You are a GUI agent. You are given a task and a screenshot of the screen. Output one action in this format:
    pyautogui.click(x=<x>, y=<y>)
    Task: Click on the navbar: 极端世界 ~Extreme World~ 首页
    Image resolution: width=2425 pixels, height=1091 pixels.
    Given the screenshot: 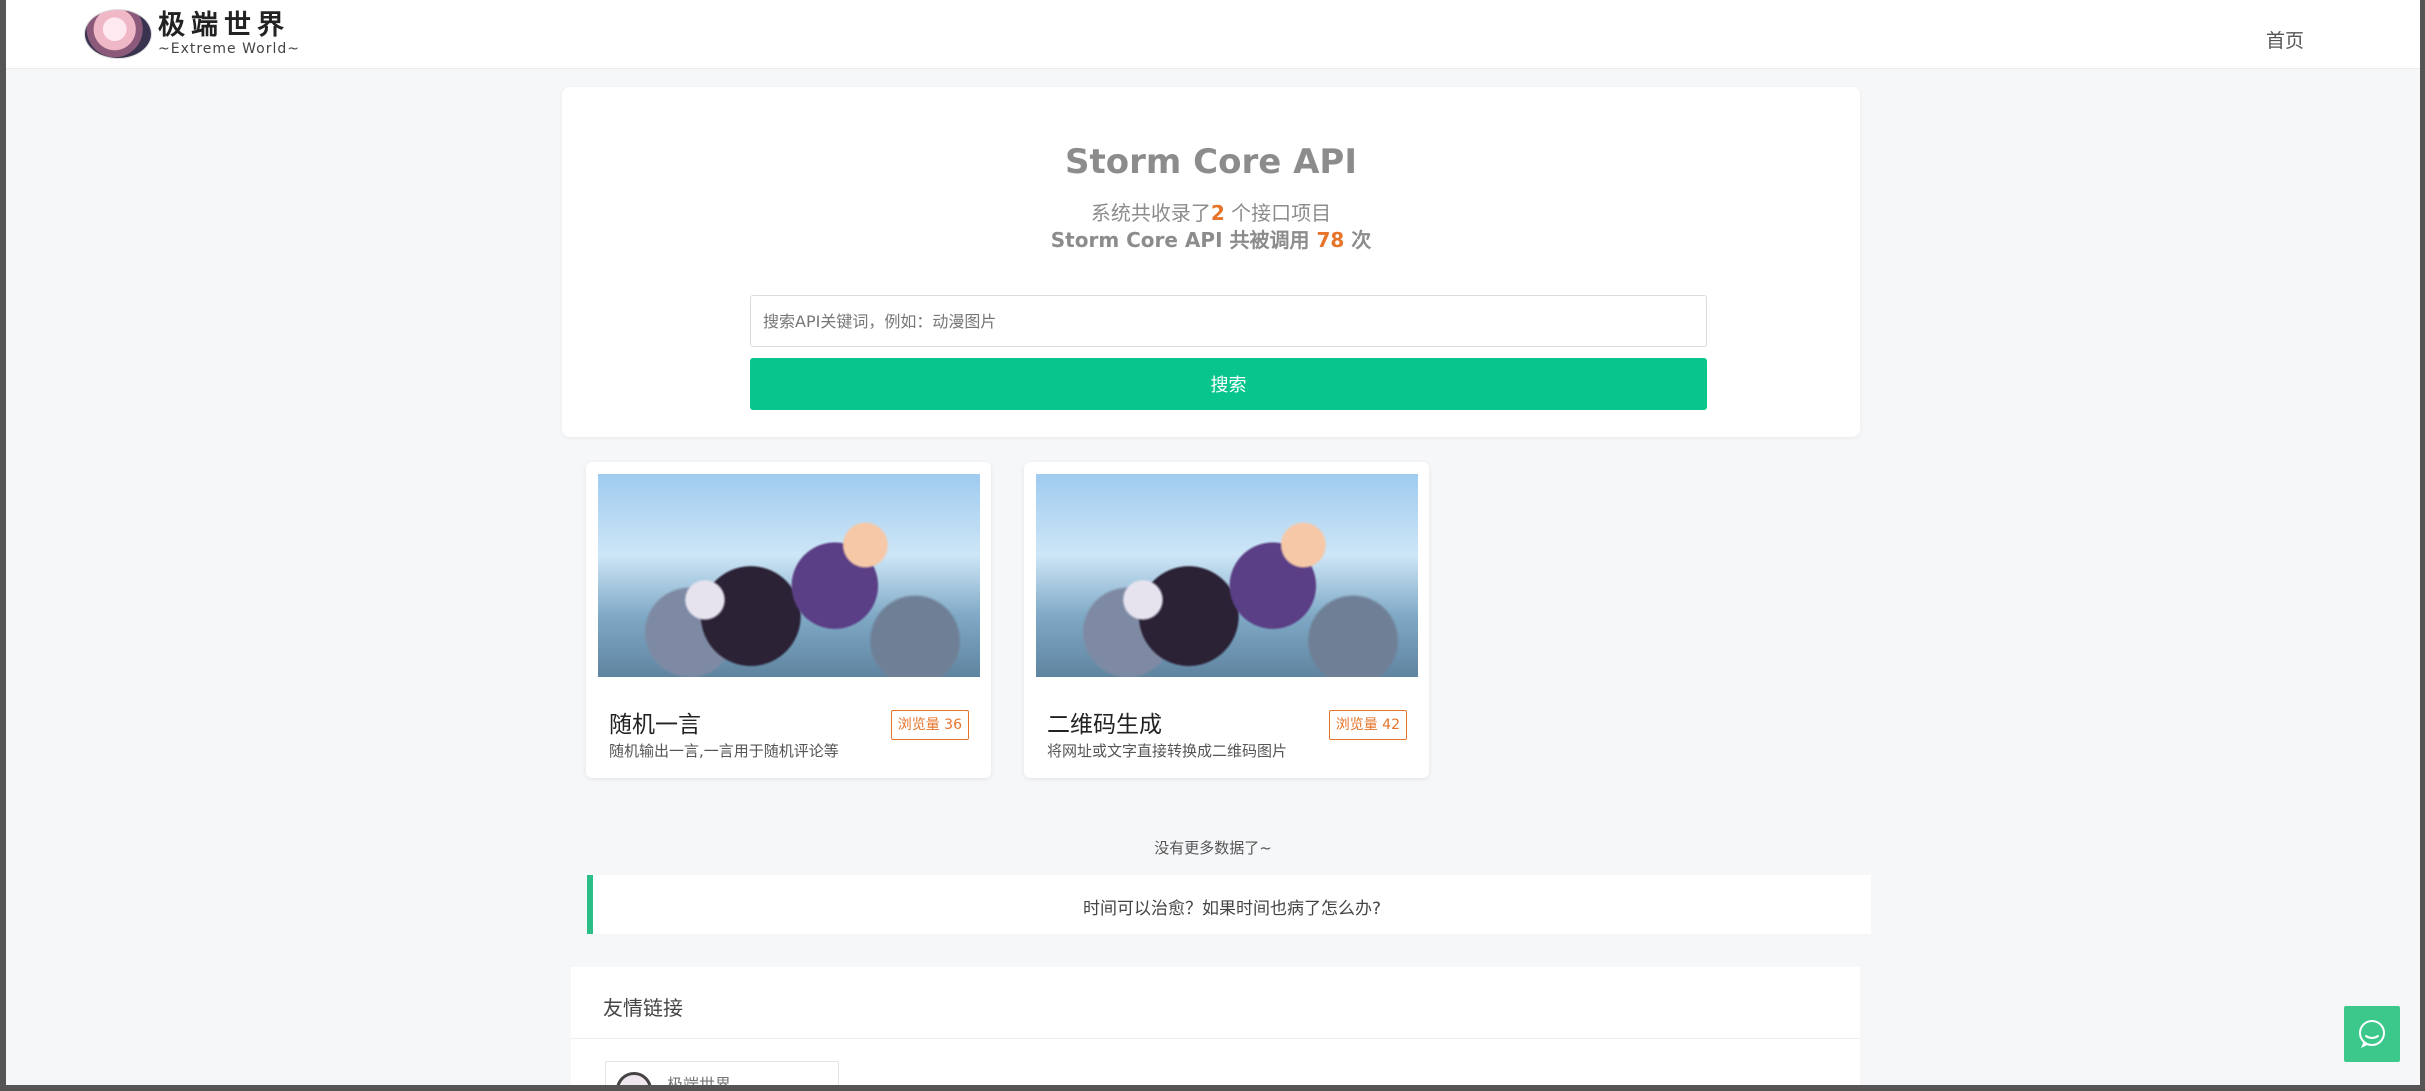 What is the action you would take?
    pyautogui.click(x=1213, y=34)
    